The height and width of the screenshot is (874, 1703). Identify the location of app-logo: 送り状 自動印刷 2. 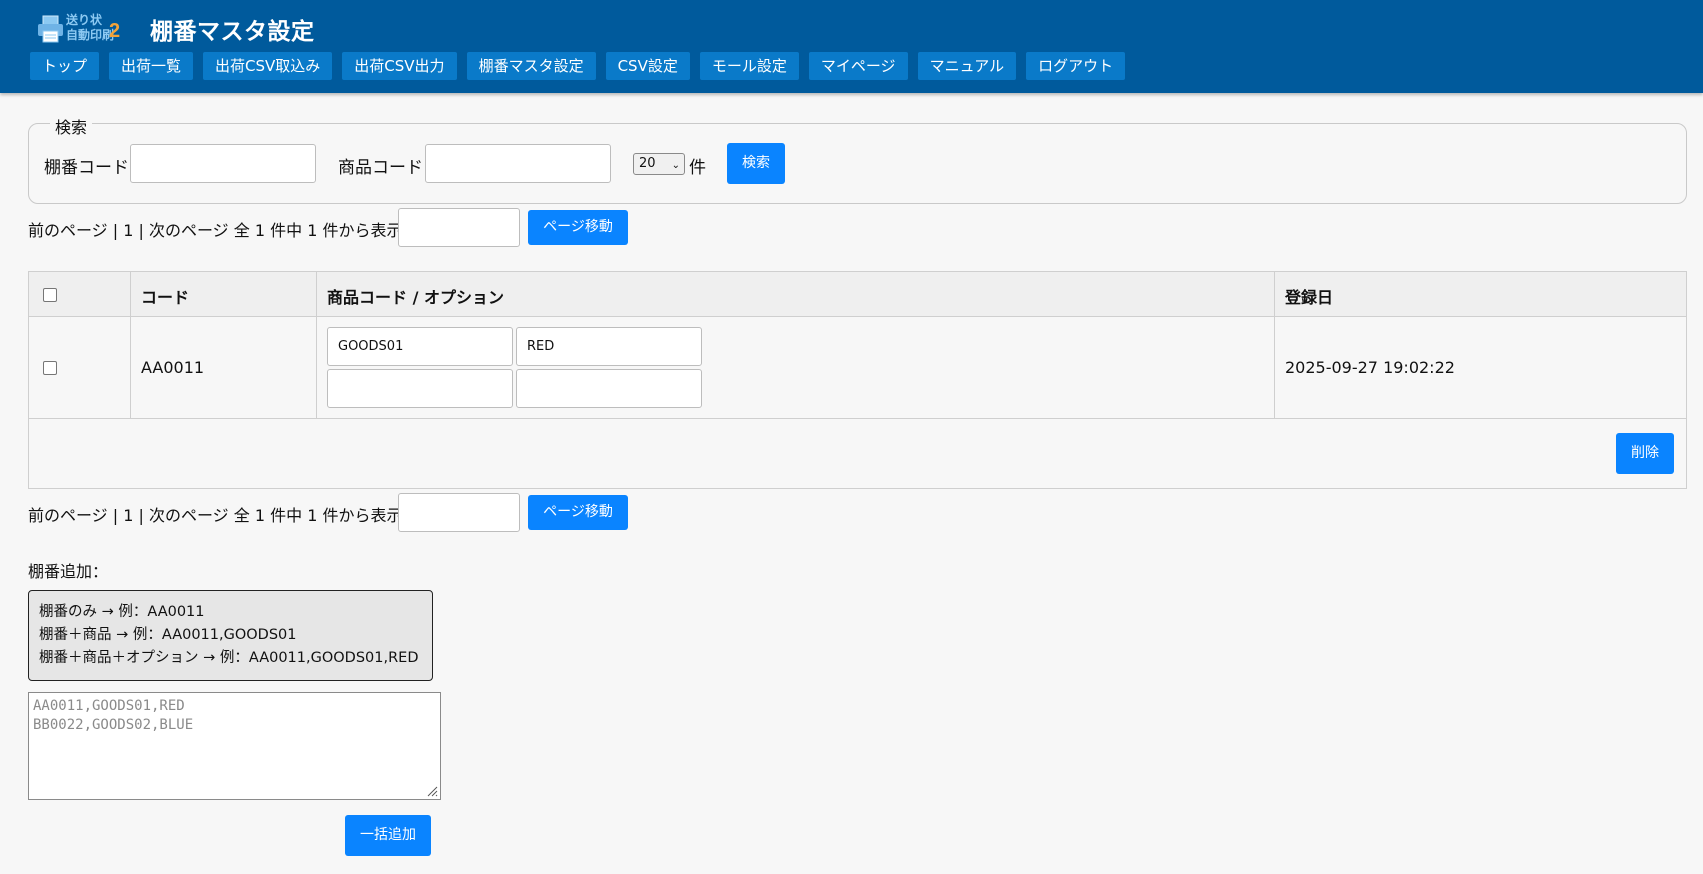
(82, 28).